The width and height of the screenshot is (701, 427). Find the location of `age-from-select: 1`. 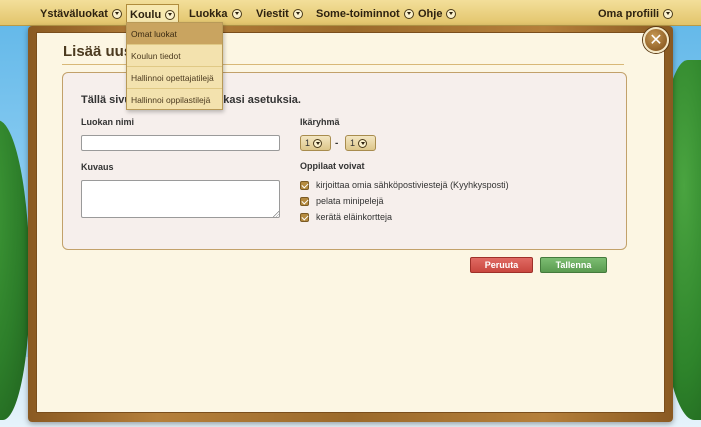

age-from-select: 1 is located at coordinates (315, 143).